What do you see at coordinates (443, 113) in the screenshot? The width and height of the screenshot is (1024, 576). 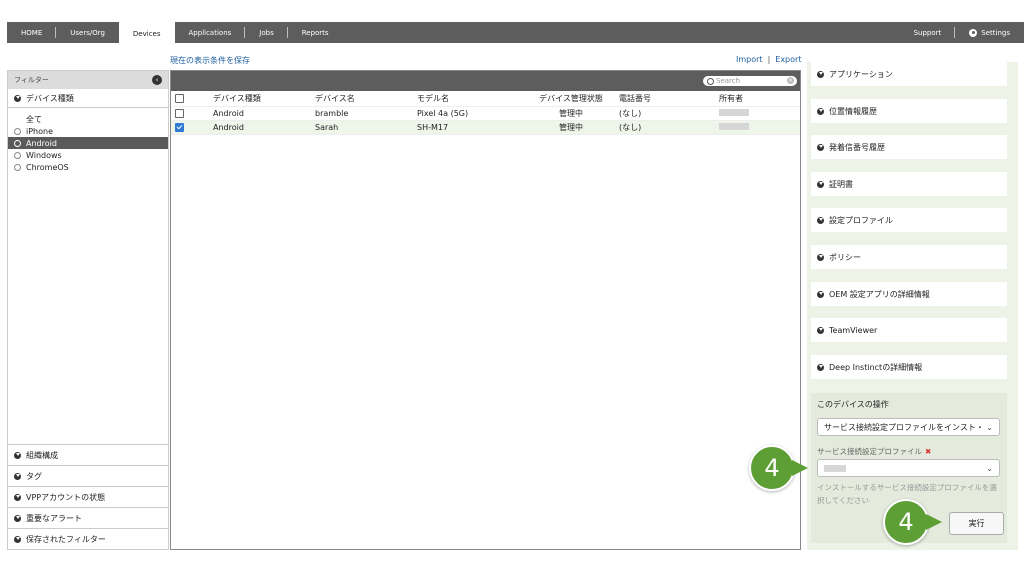 I see `cell-model: Pixel 4a (5G)` at bounding box center [443, 113].